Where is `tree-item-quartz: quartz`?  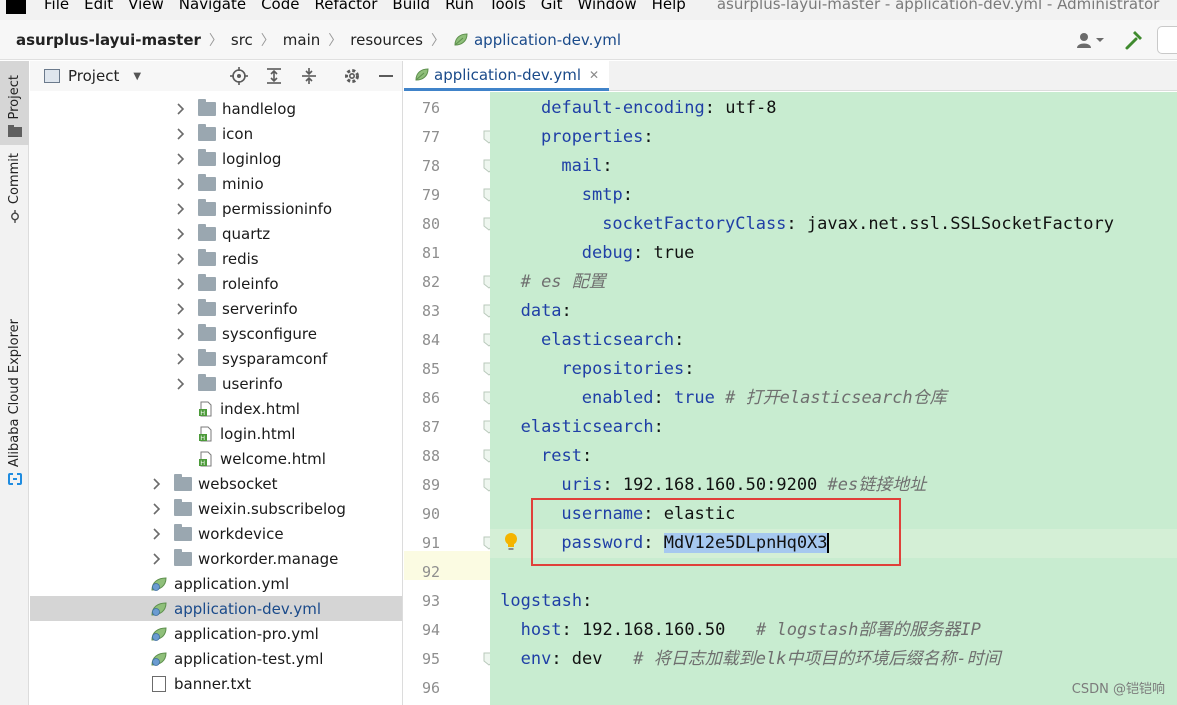 tree-item-quartz: quartz is located at coordinates (216, 233).